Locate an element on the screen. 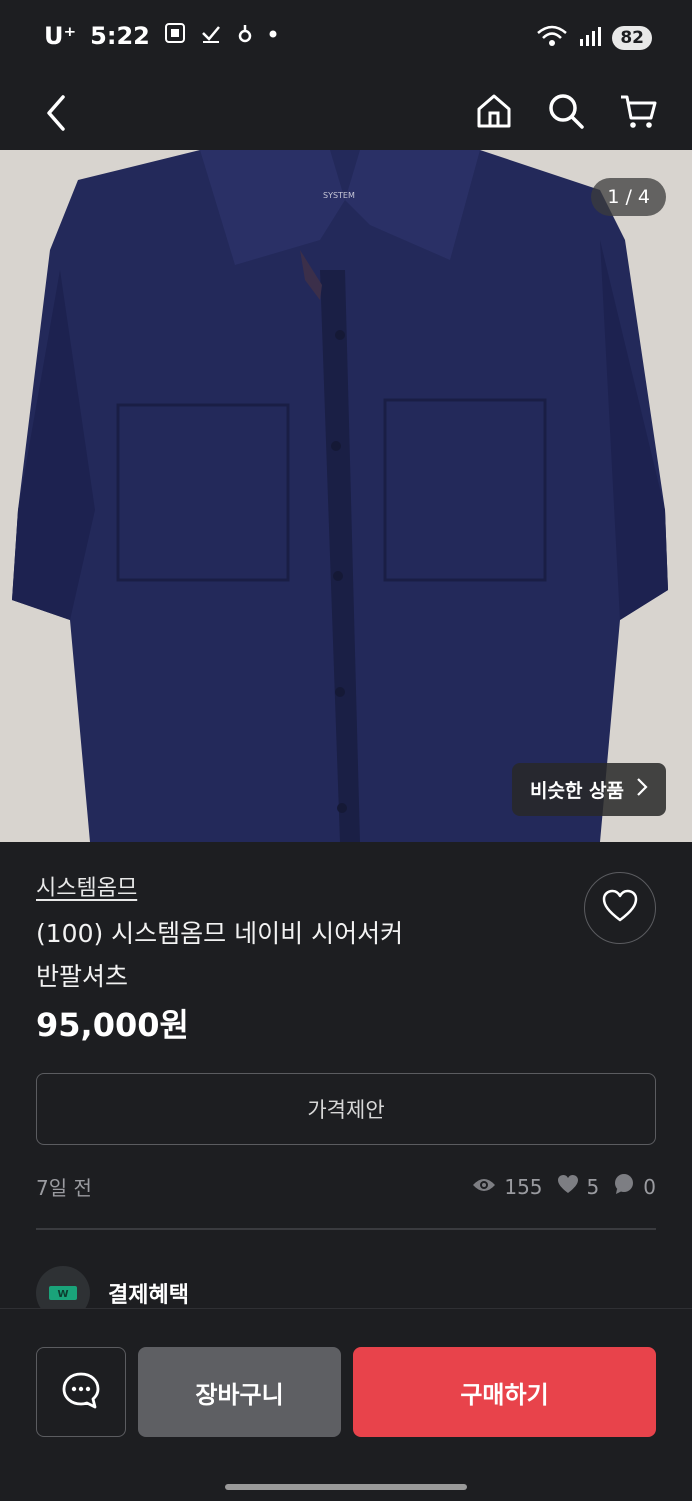 The image size is (692, 1501). chat-icon is located at coordinates (81, 1392).